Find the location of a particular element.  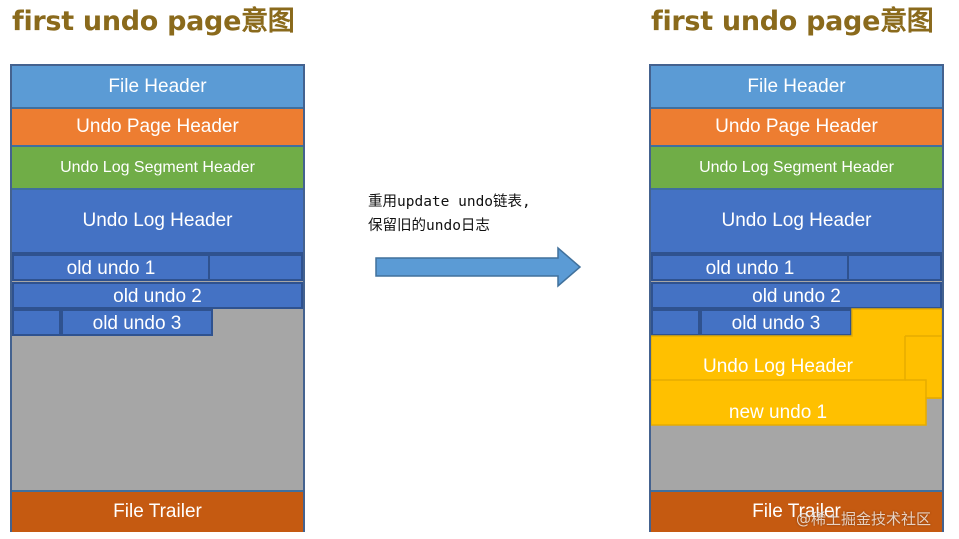

left-undo-page-header: Undo Page Header is located at coordinates (157, 128).